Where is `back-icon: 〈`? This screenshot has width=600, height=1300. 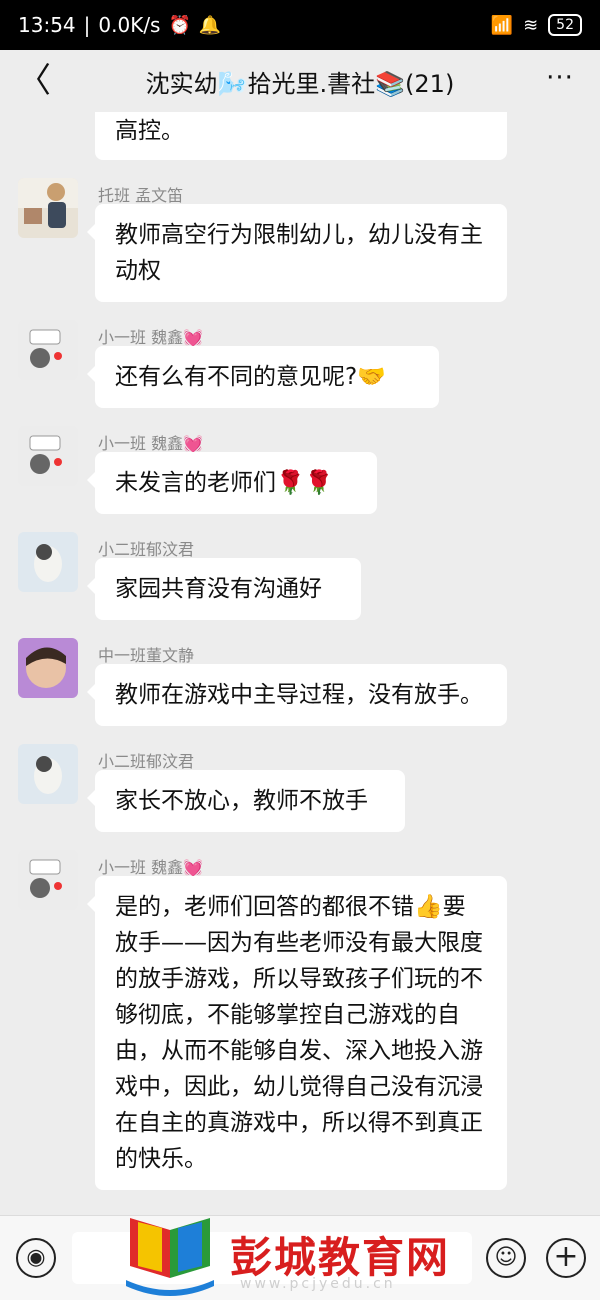 back-icon: 〈 is located at coordinates (34, 81).